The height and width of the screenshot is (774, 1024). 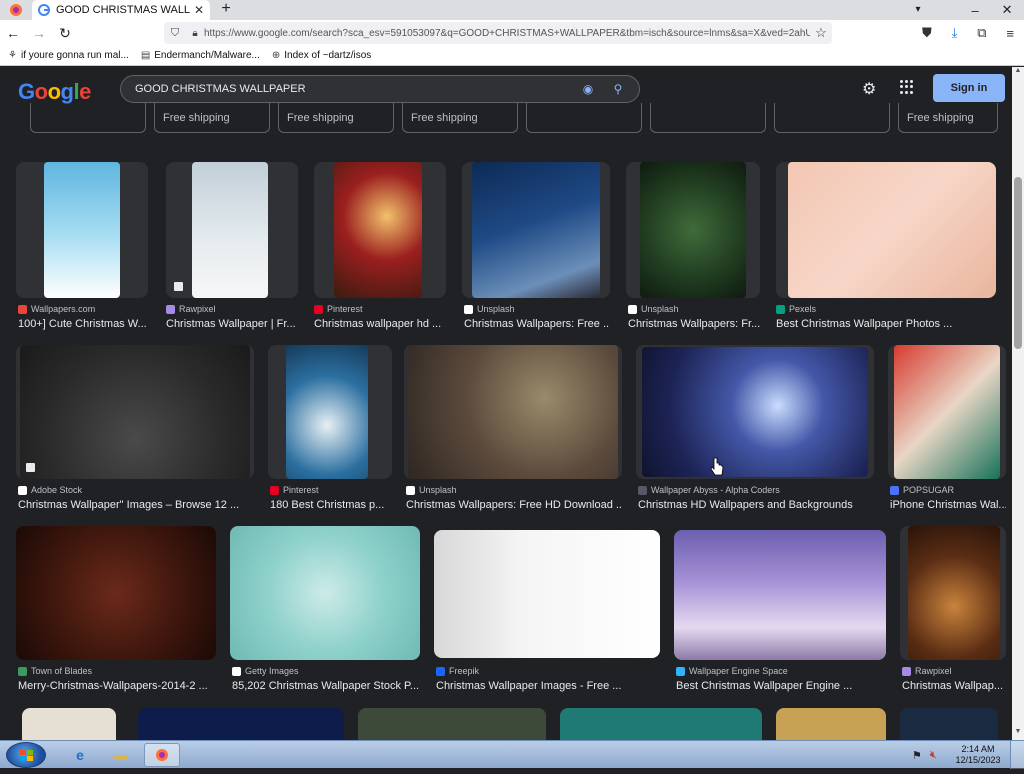 What do you see at coordinates (356, 89) in the screenshot?
I see `search-query: GOOD CHRISTMAS WALLPAPER` at bounding box center [356, 89].